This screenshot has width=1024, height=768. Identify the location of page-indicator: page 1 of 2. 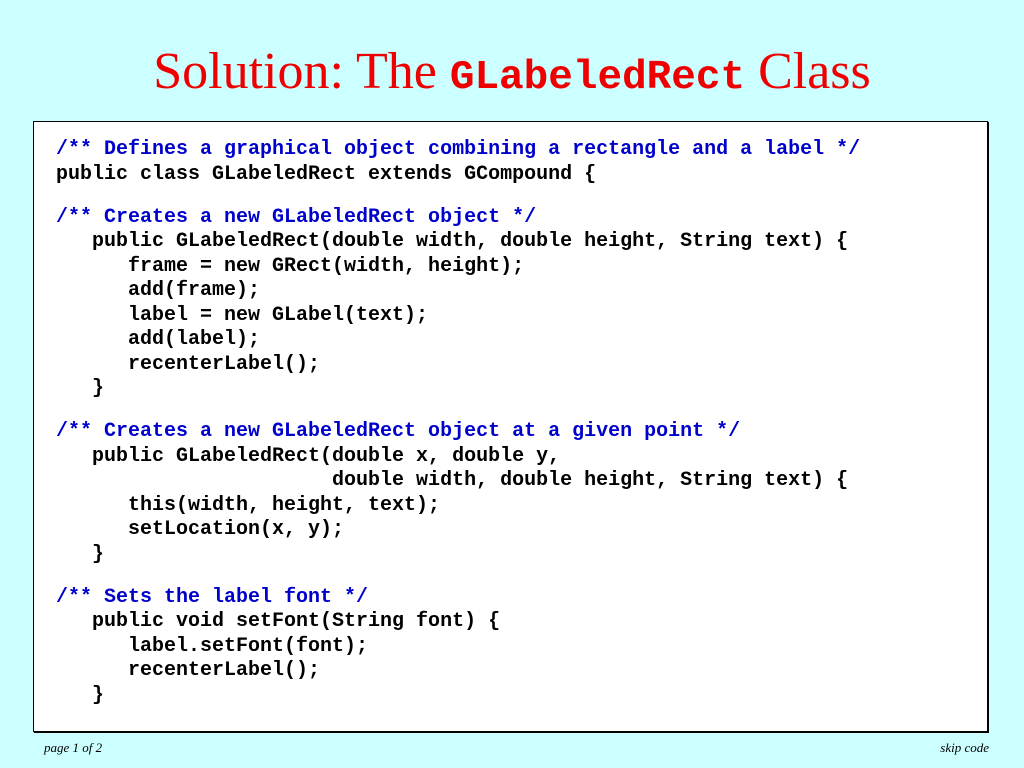
(73, 747).